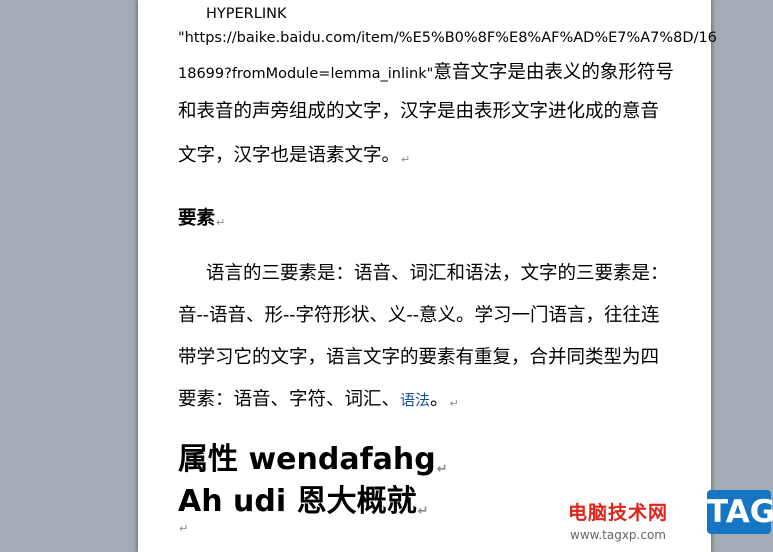 The width and height of the screenshot is (773, 552). Describe the element at coordinates (553, 72) in the screenshot. I see `paragraph-1-text: 意音文字是由表义的象形符号` at that location.